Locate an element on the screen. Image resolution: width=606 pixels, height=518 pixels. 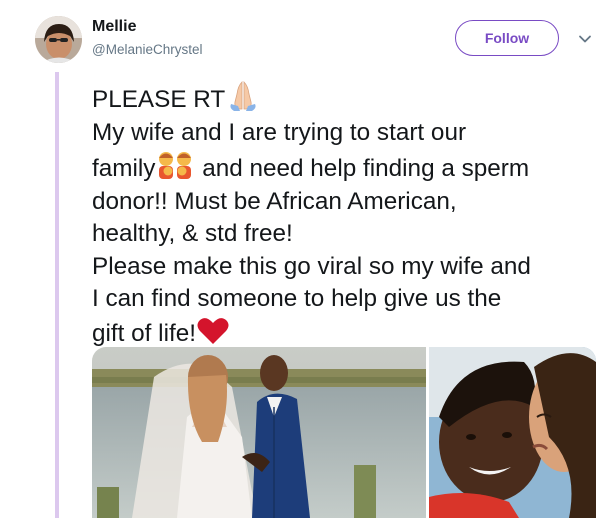
red-heart-icon is located at coordinates (213, 330).